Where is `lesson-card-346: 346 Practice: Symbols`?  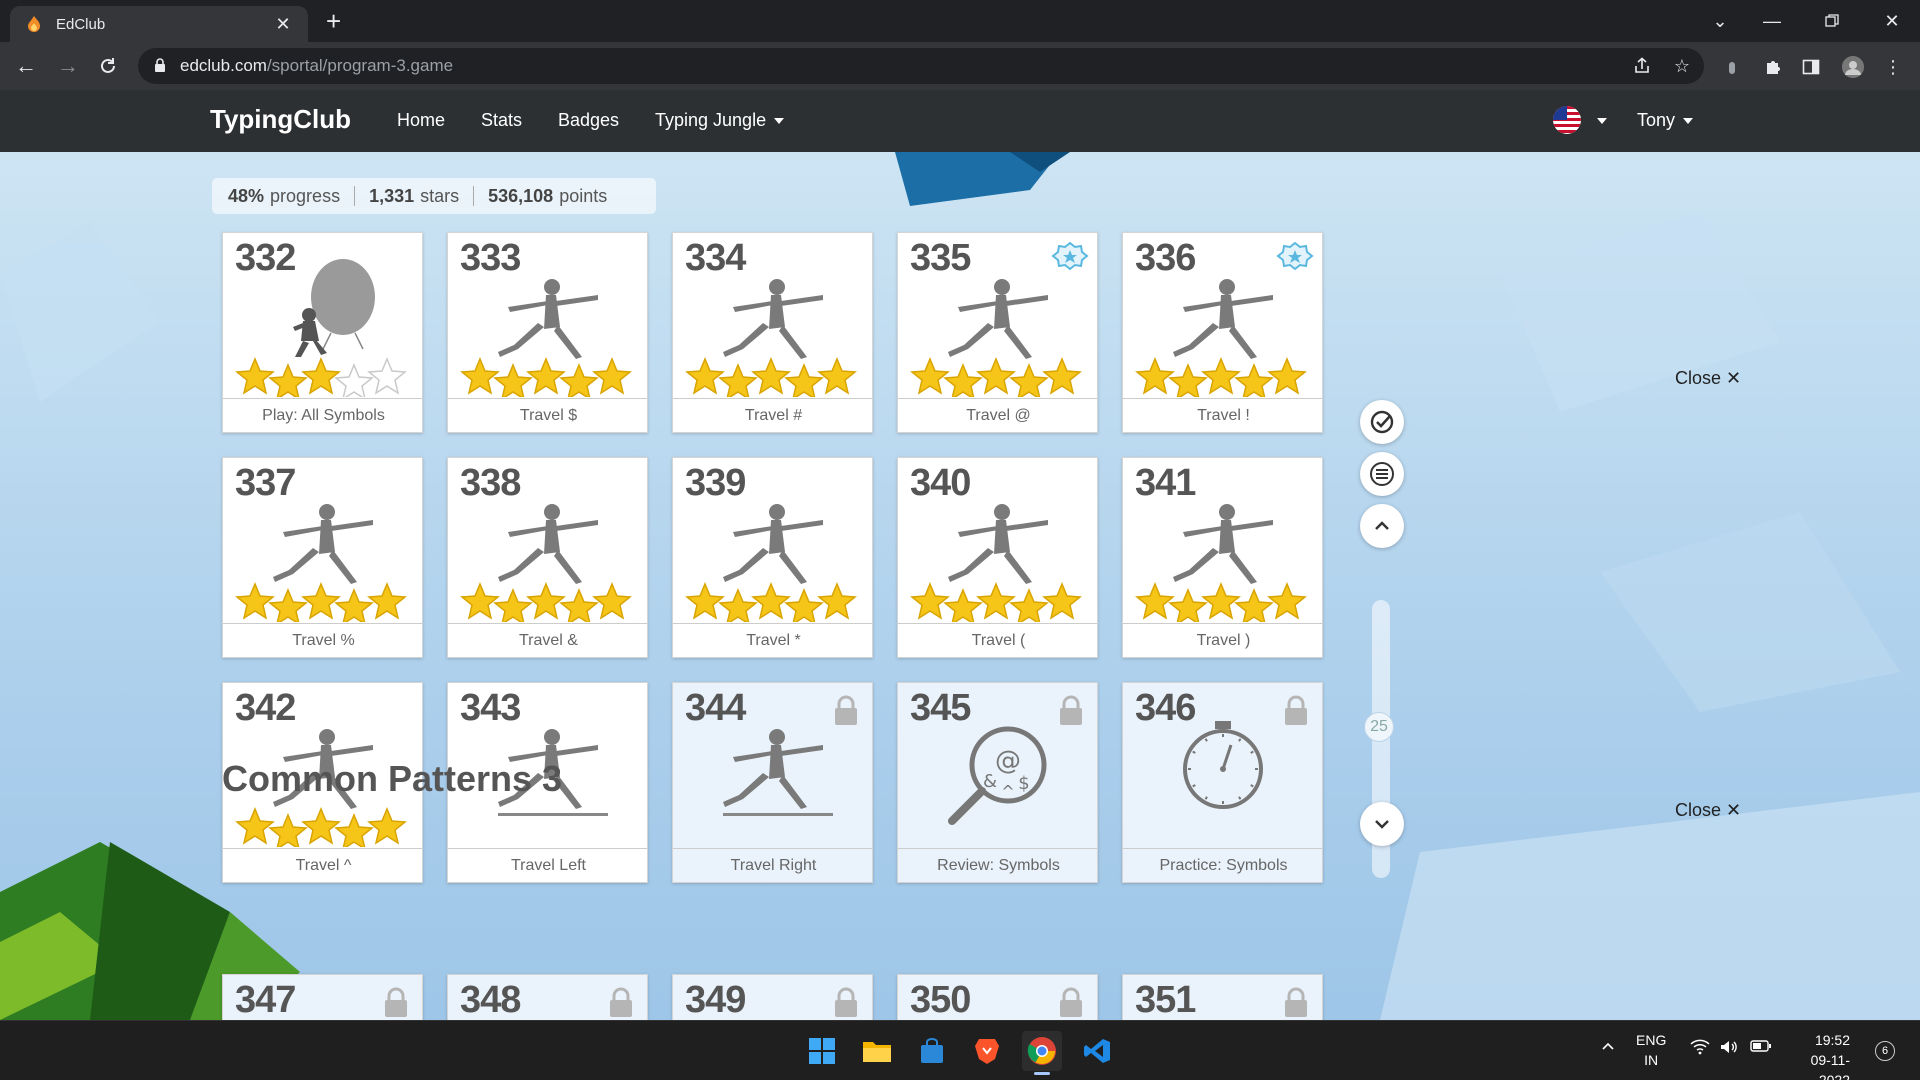 lesson-card-346: 346 Practice: Symbols is located at coordinates (1222, 782).